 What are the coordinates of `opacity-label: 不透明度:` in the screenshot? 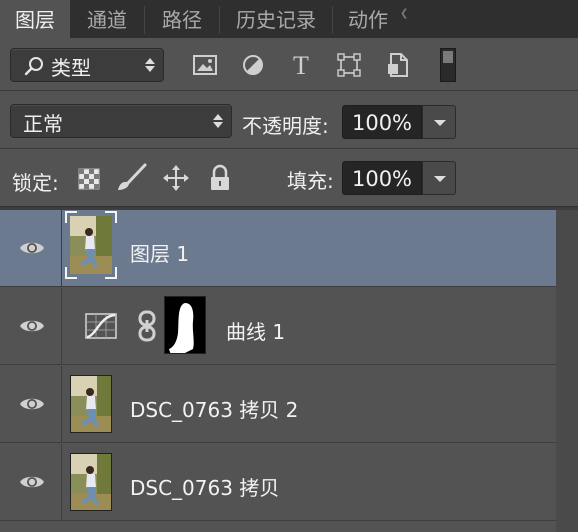 It's located at (285, 126).